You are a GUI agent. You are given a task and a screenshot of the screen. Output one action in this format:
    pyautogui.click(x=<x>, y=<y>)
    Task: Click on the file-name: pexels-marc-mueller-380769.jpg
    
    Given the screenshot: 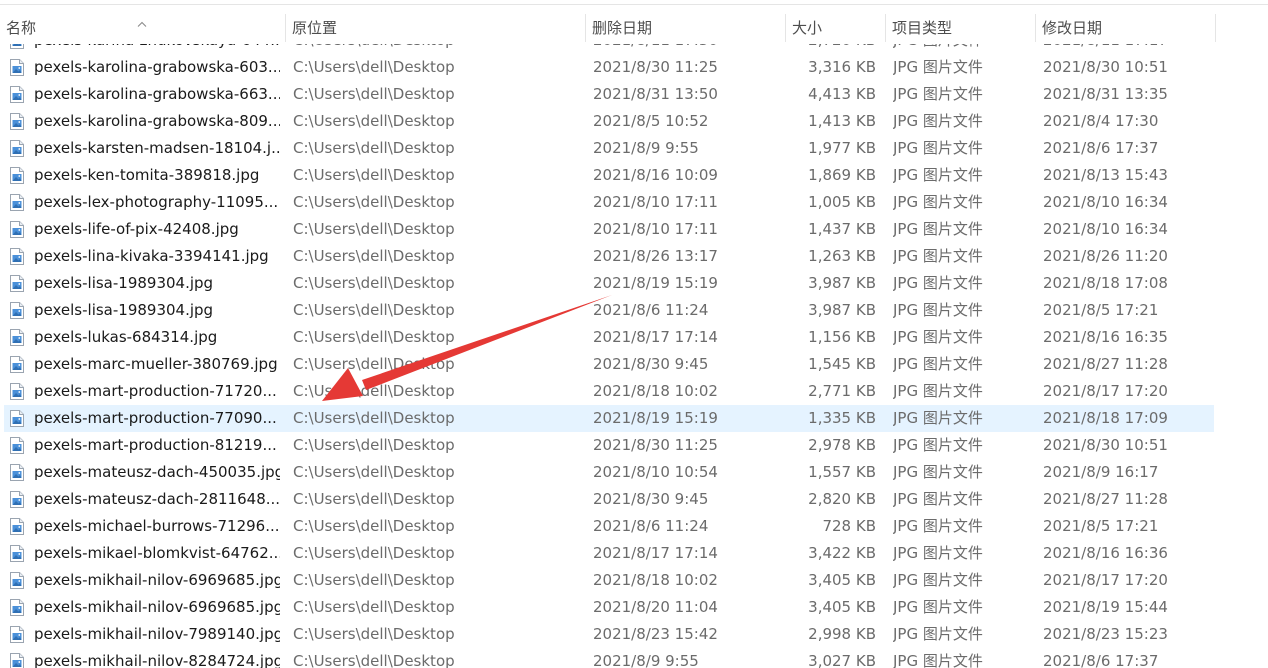 What is the action you would take?
    pyautogui.click(x=156, y=364)
    